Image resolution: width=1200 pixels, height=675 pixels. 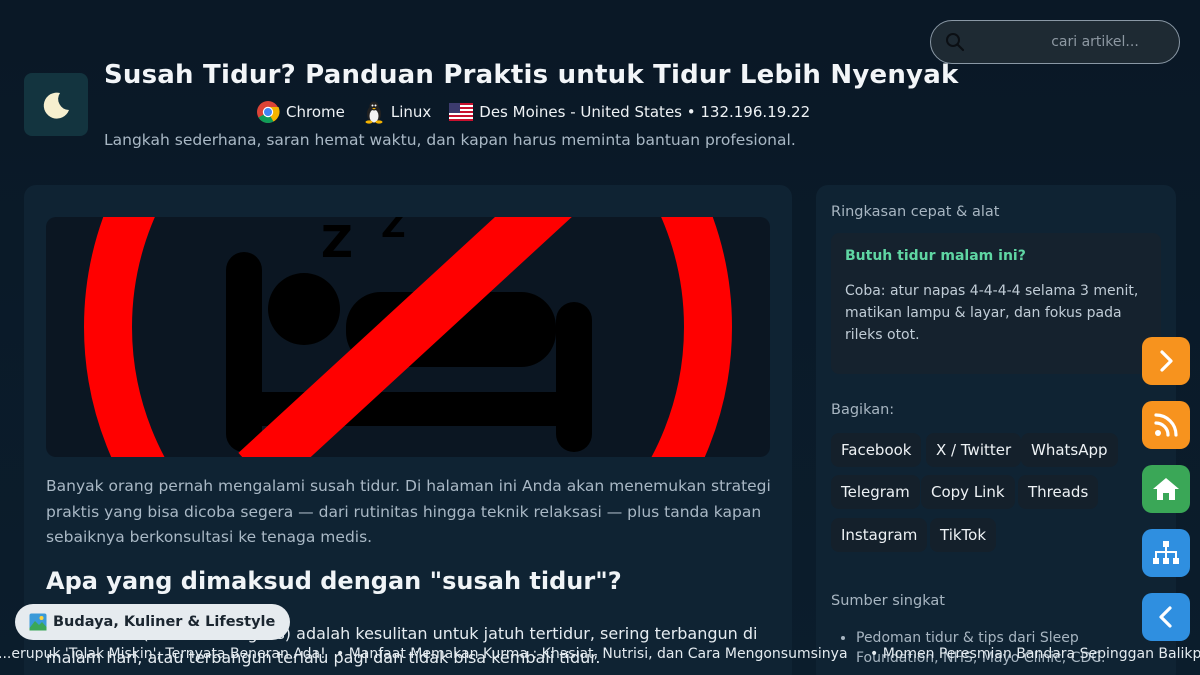 I want to click on share-label: Bagikan:, so click(x=863, y=410).